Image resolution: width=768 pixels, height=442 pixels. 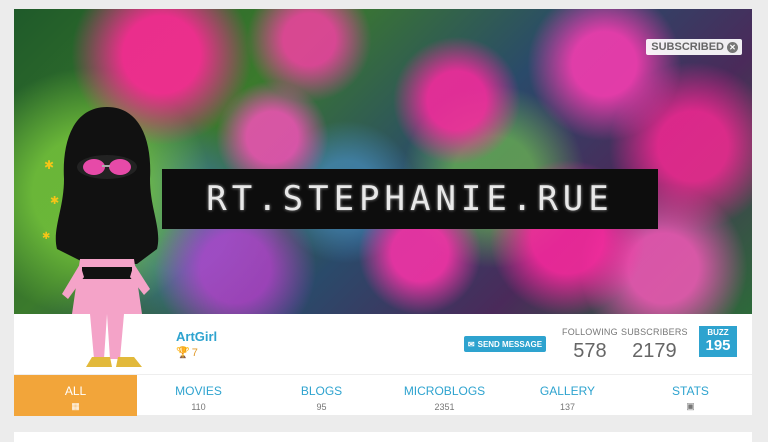 I want to click on content-area-top, so click(x=383, y=437).